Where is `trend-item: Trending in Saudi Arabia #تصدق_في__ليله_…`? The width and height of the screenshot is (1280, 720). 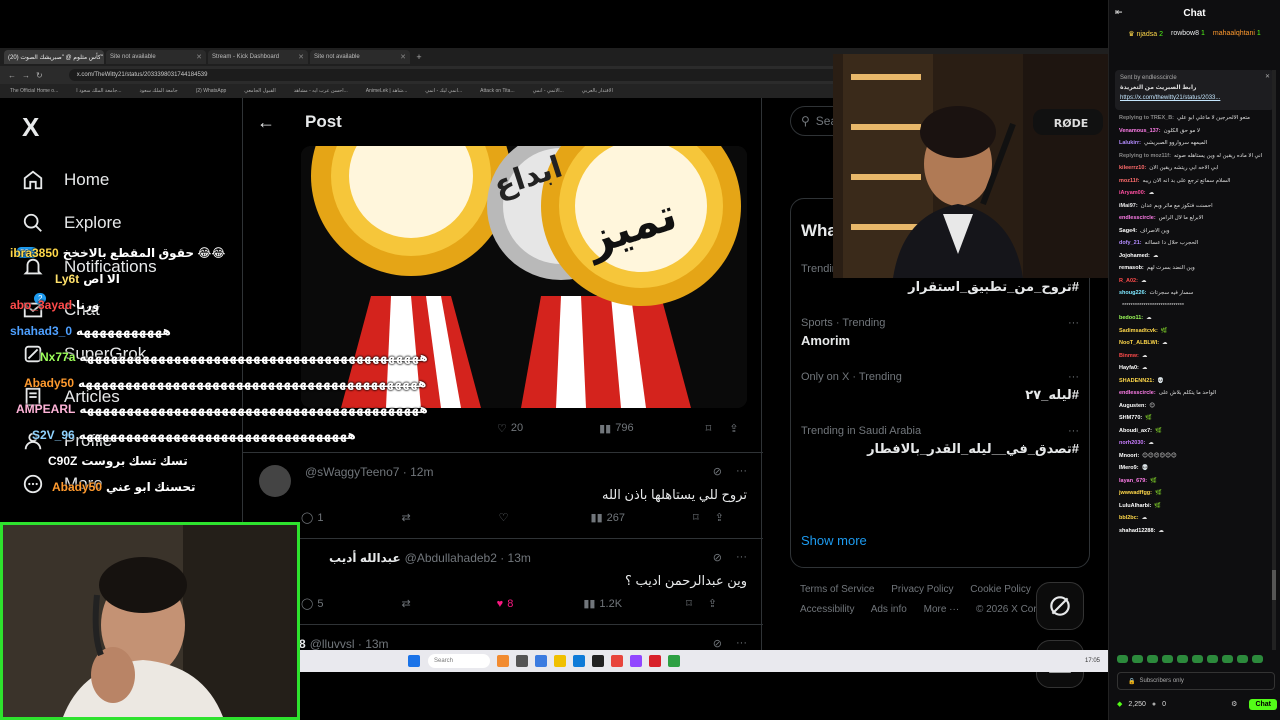
trend-item: Trending in Saudi Arabia #تصدق_في__ليله_… is located at coordinates (940, 441).